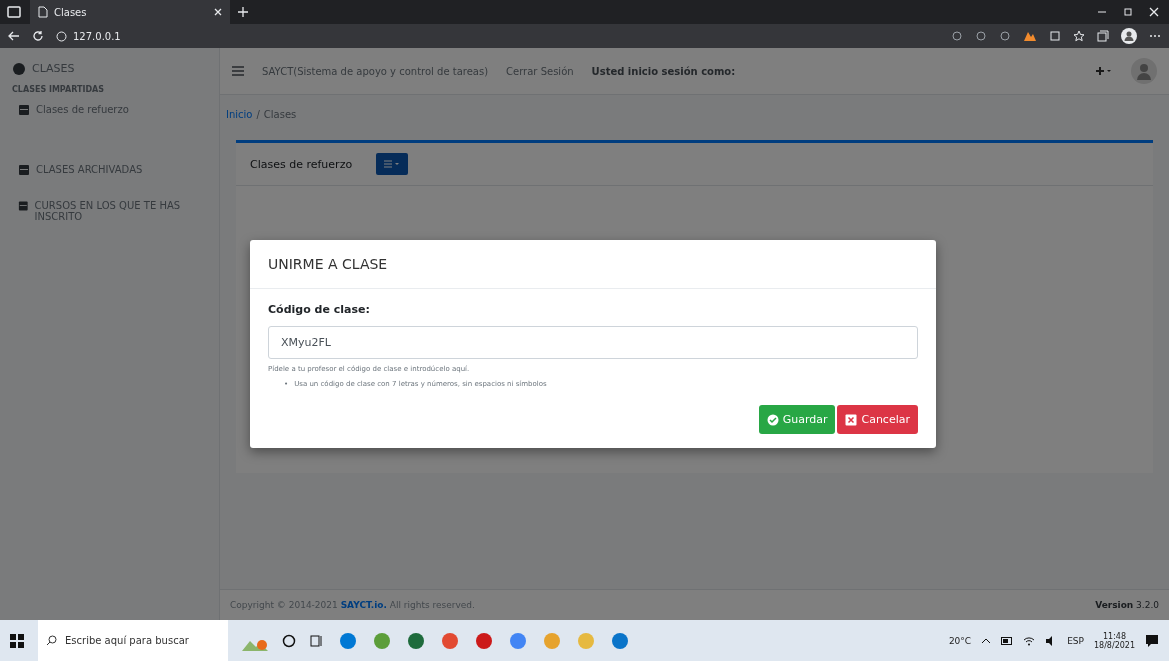  I want to click on logout-link: Cerrar Sesión, so click(540, 71).